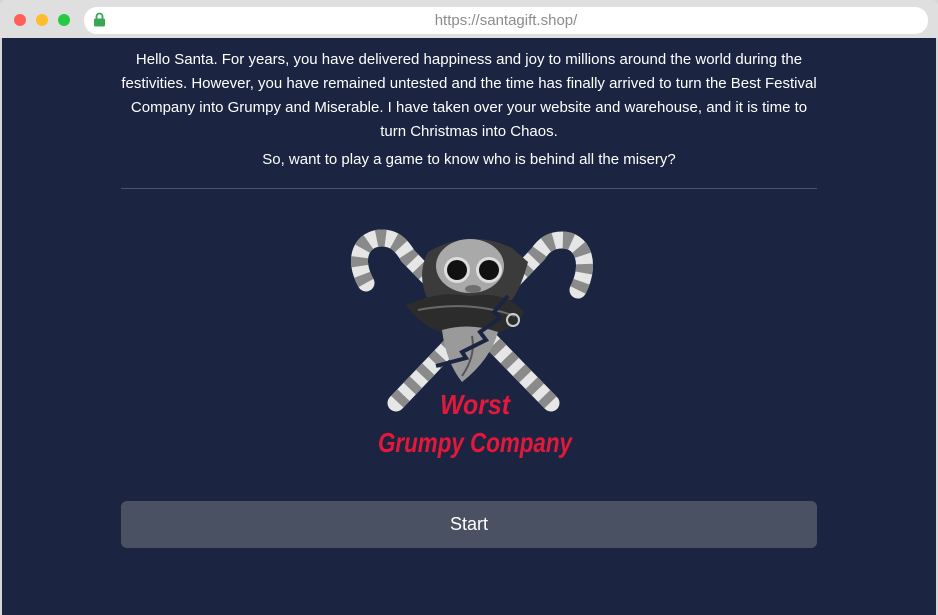  What do you see at coordinates (469, 188) in the screenshot?
I see `divider` at bounding box center [469, 188].